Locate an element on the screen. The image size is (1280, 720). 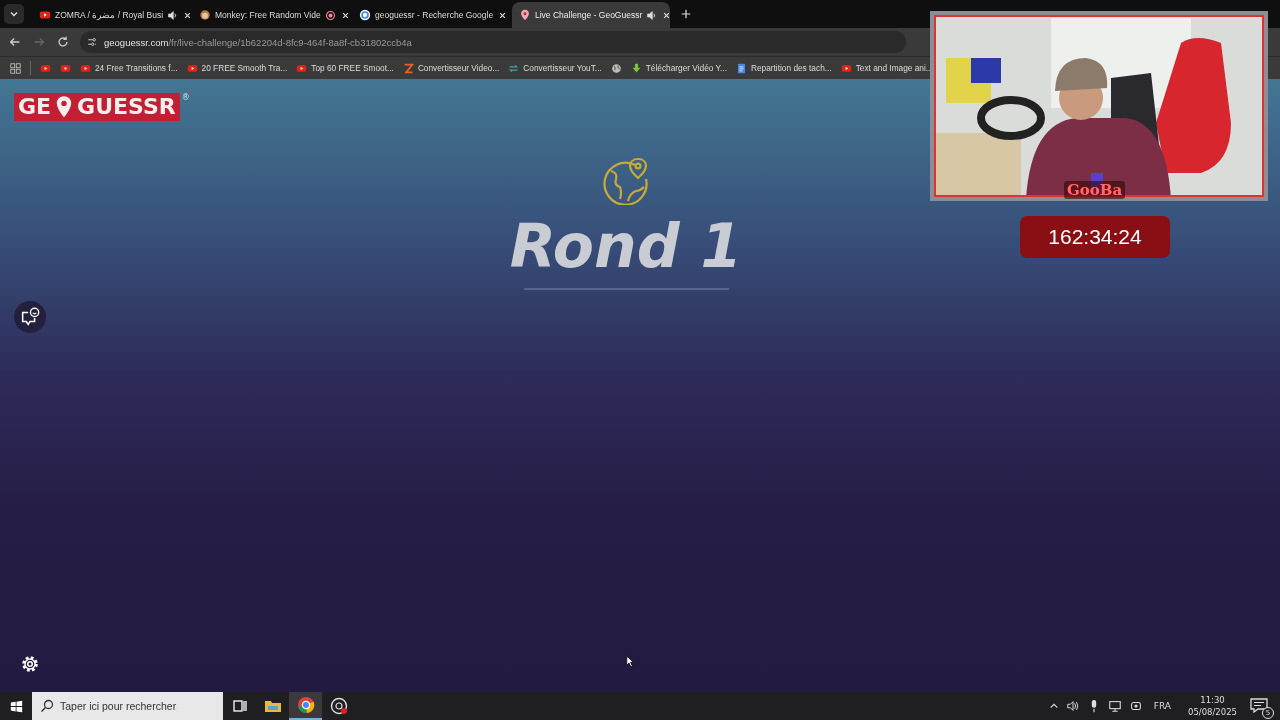
tab-title: Live Challenge - GeoGuessr is located at coordinates (589, 15).